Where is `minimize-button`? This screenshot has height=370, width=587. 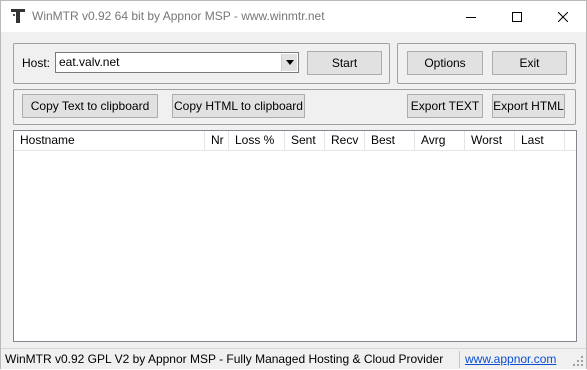
minimize-button is located at coordinates (471, 16).